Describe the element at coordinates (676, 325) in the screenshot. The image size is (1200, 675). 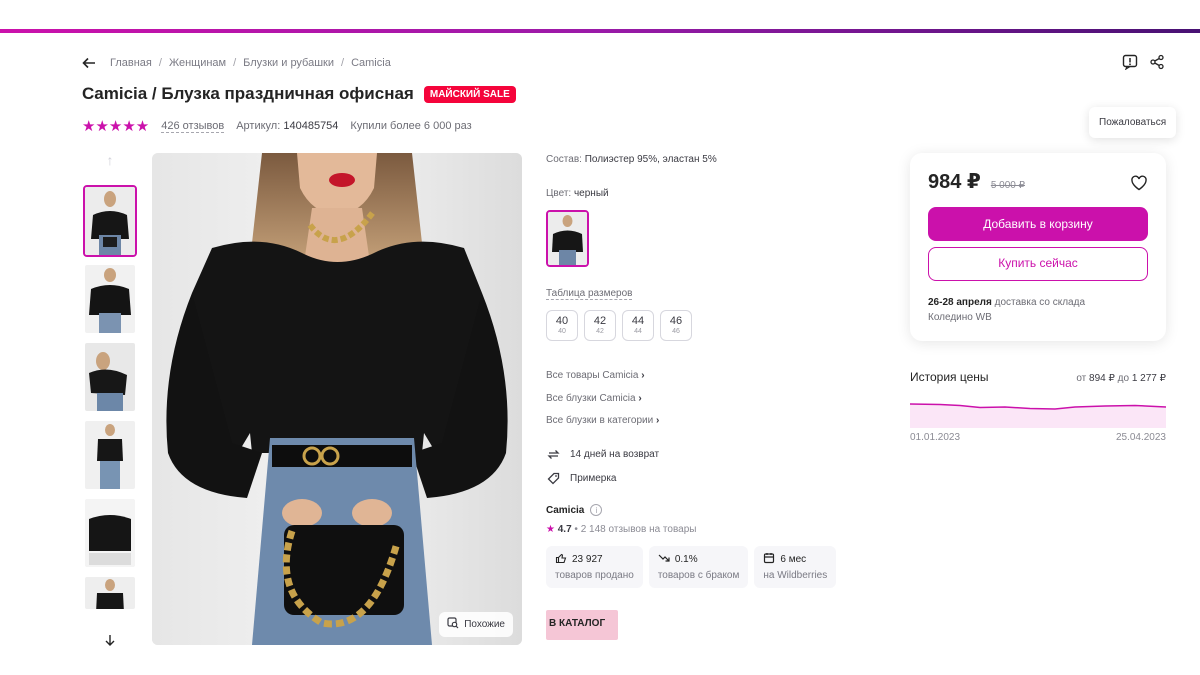
I see `size-option: 46 46` at that location.